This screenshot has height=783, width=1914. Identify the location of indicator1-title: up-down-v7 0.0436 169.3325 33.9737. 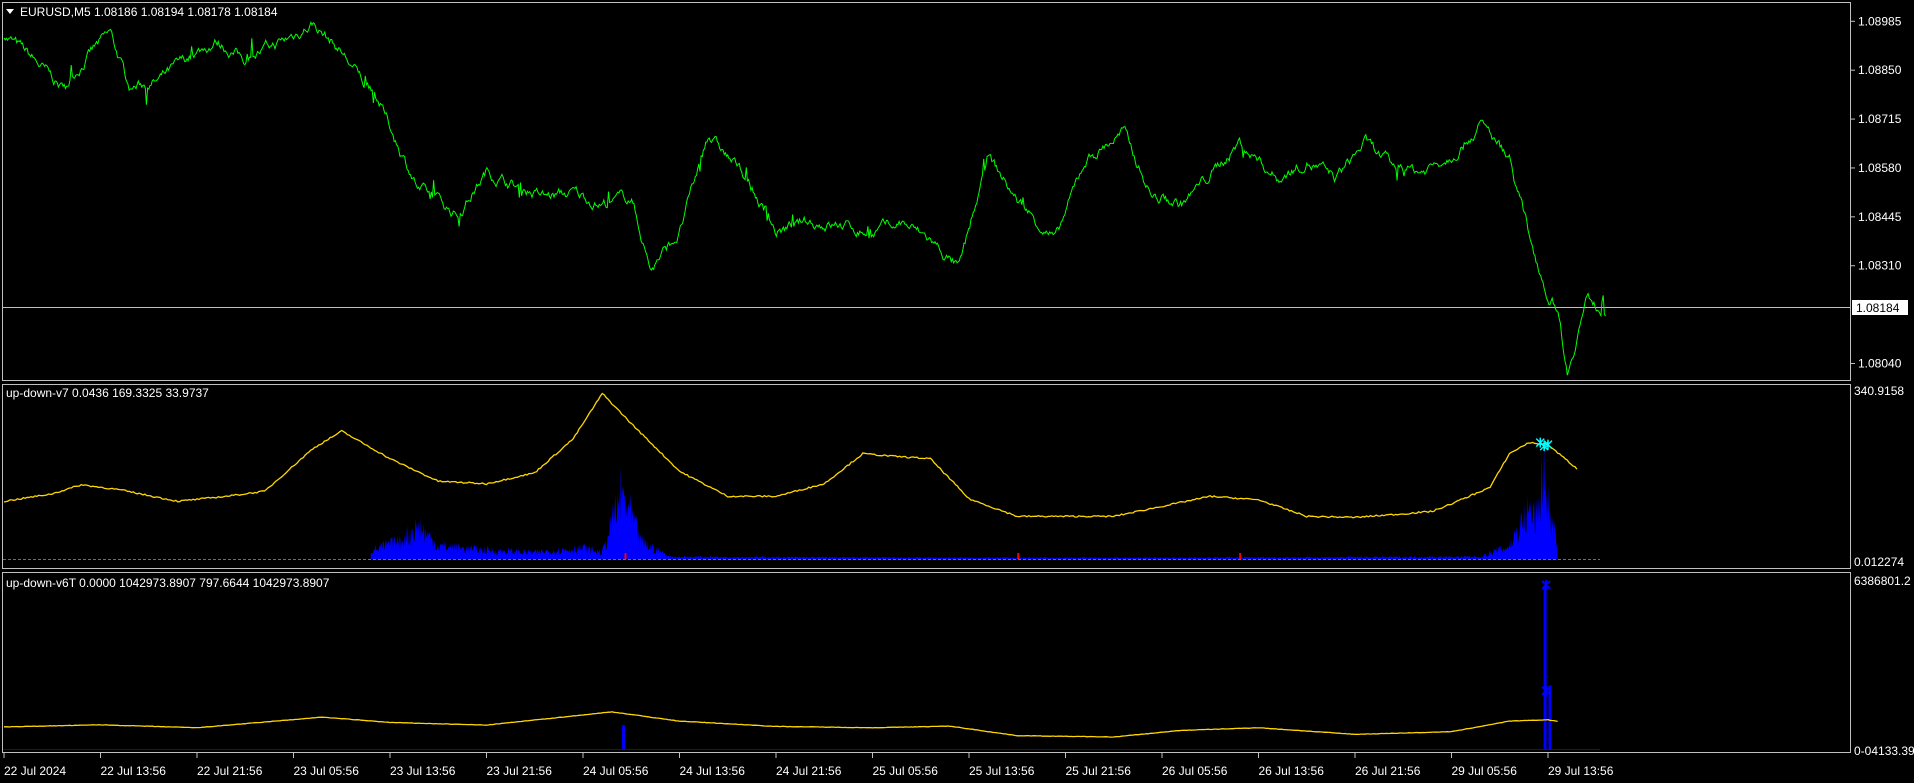
(107, 393).